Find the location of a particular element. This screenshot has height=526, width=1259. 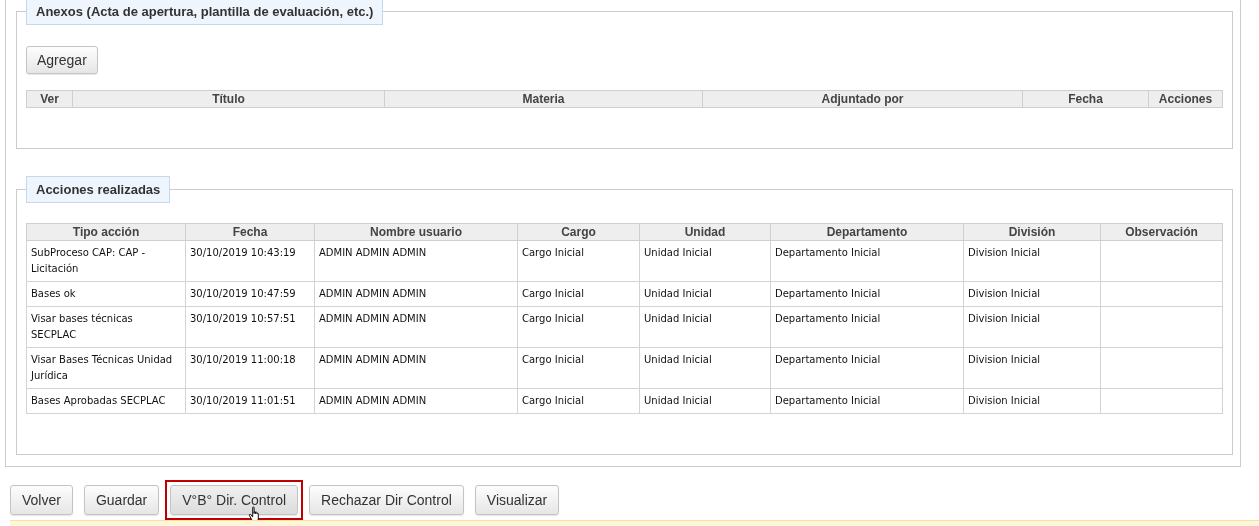

section-legend: Anexos (Acta de apertura, plantilla de evaluación, etc.) is located at coordinates (205, 12).